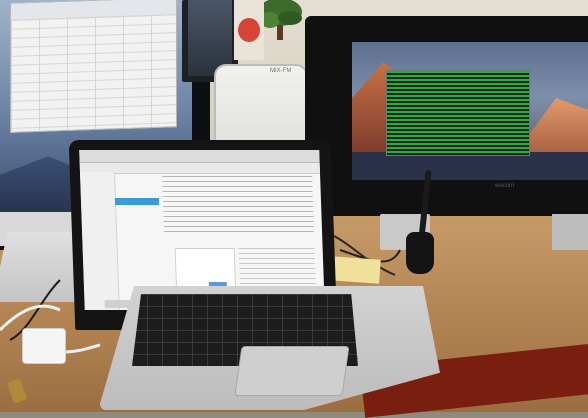 Image resolution: width=588 pixels, height=418 pixels. What do you see at coordinates (355, 270) in the screenshot?
I see `sticky-note` at bounding box center [355, 270].